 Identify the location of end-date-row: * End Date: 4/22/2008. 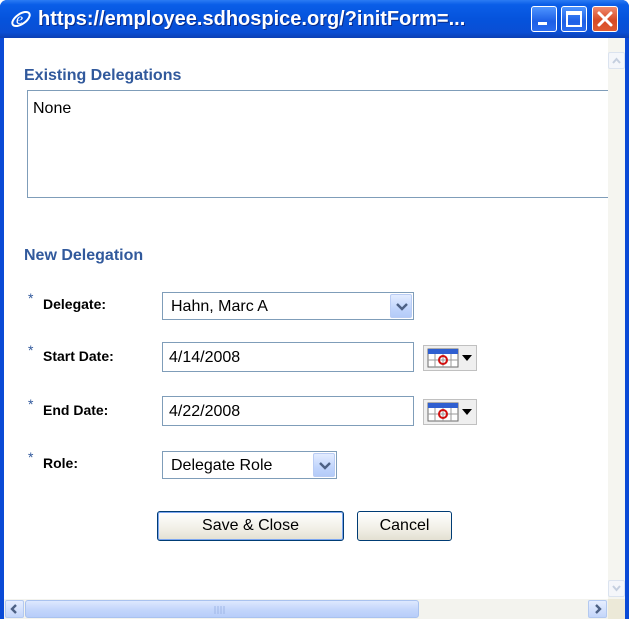
(304, 411).